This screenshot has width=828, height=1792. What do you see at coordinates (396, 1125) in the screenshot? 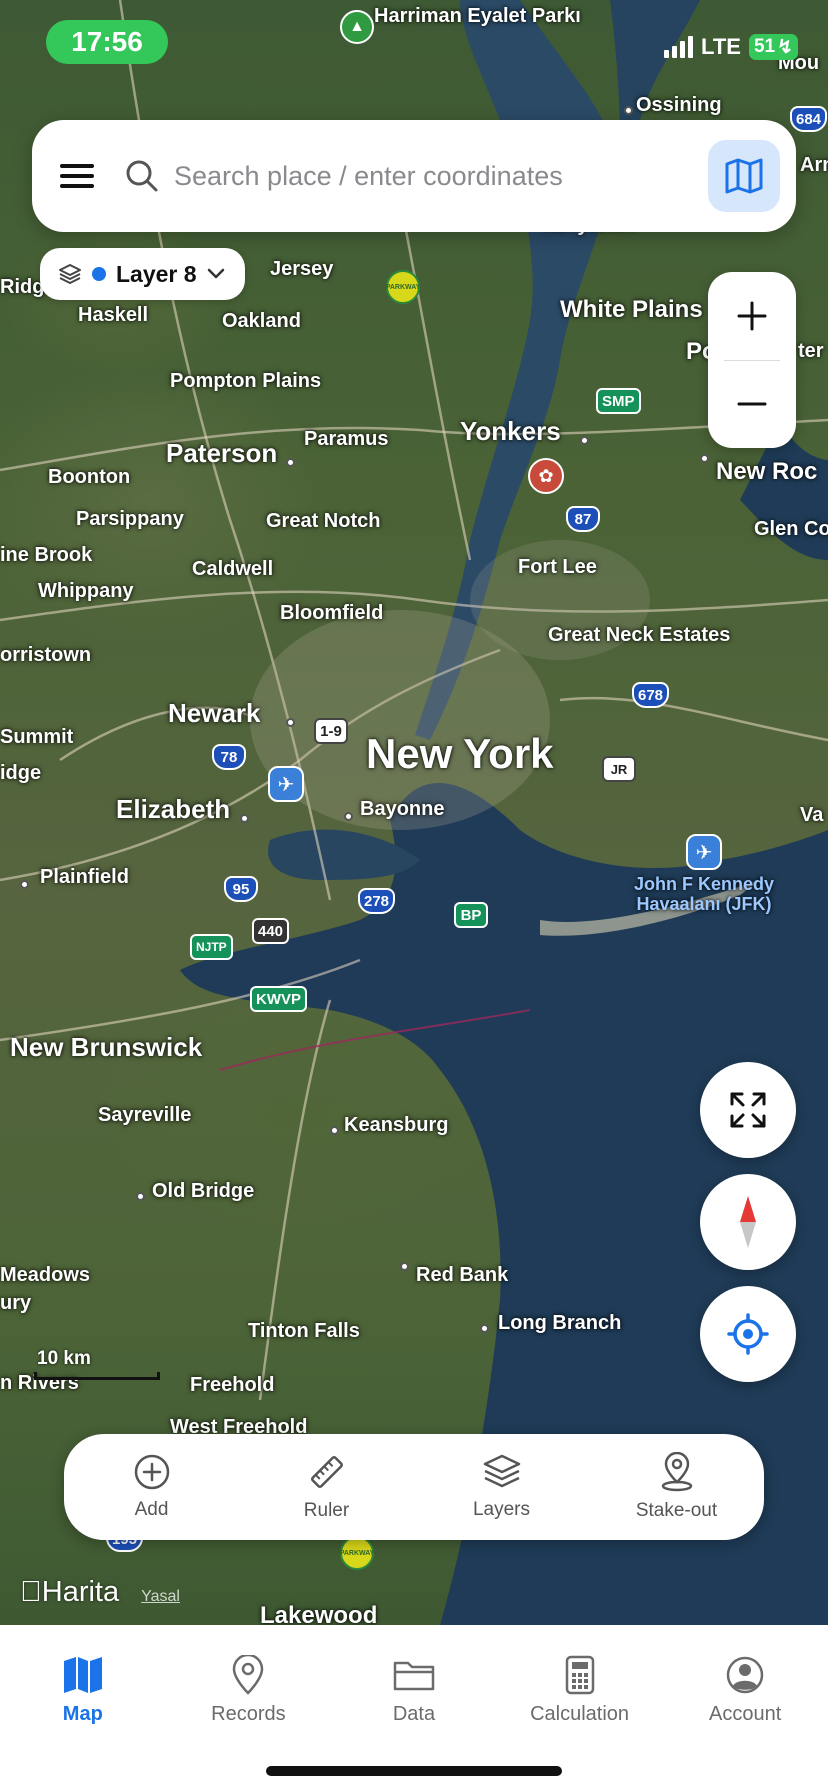
I see `place-label: Keansburg` at bounding box center [396, 1125].